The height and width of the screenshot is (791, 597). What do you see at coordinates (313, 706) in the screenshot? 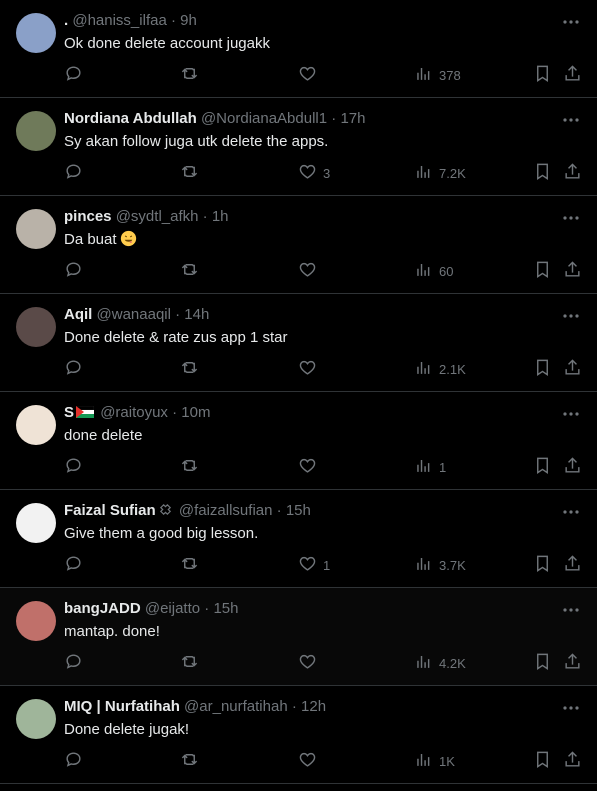
I see `timestamp: 12h` at bounding box center [313, 706].